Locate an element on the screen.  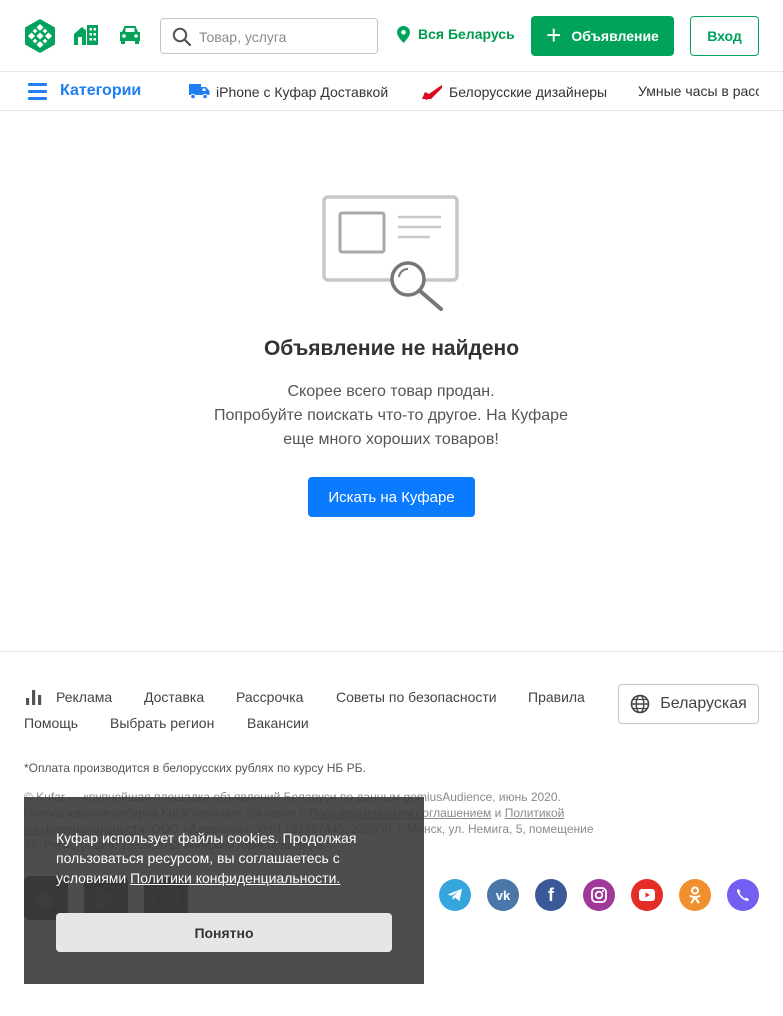
footer-link-help: Помощь is located at coordinates (51, 723).